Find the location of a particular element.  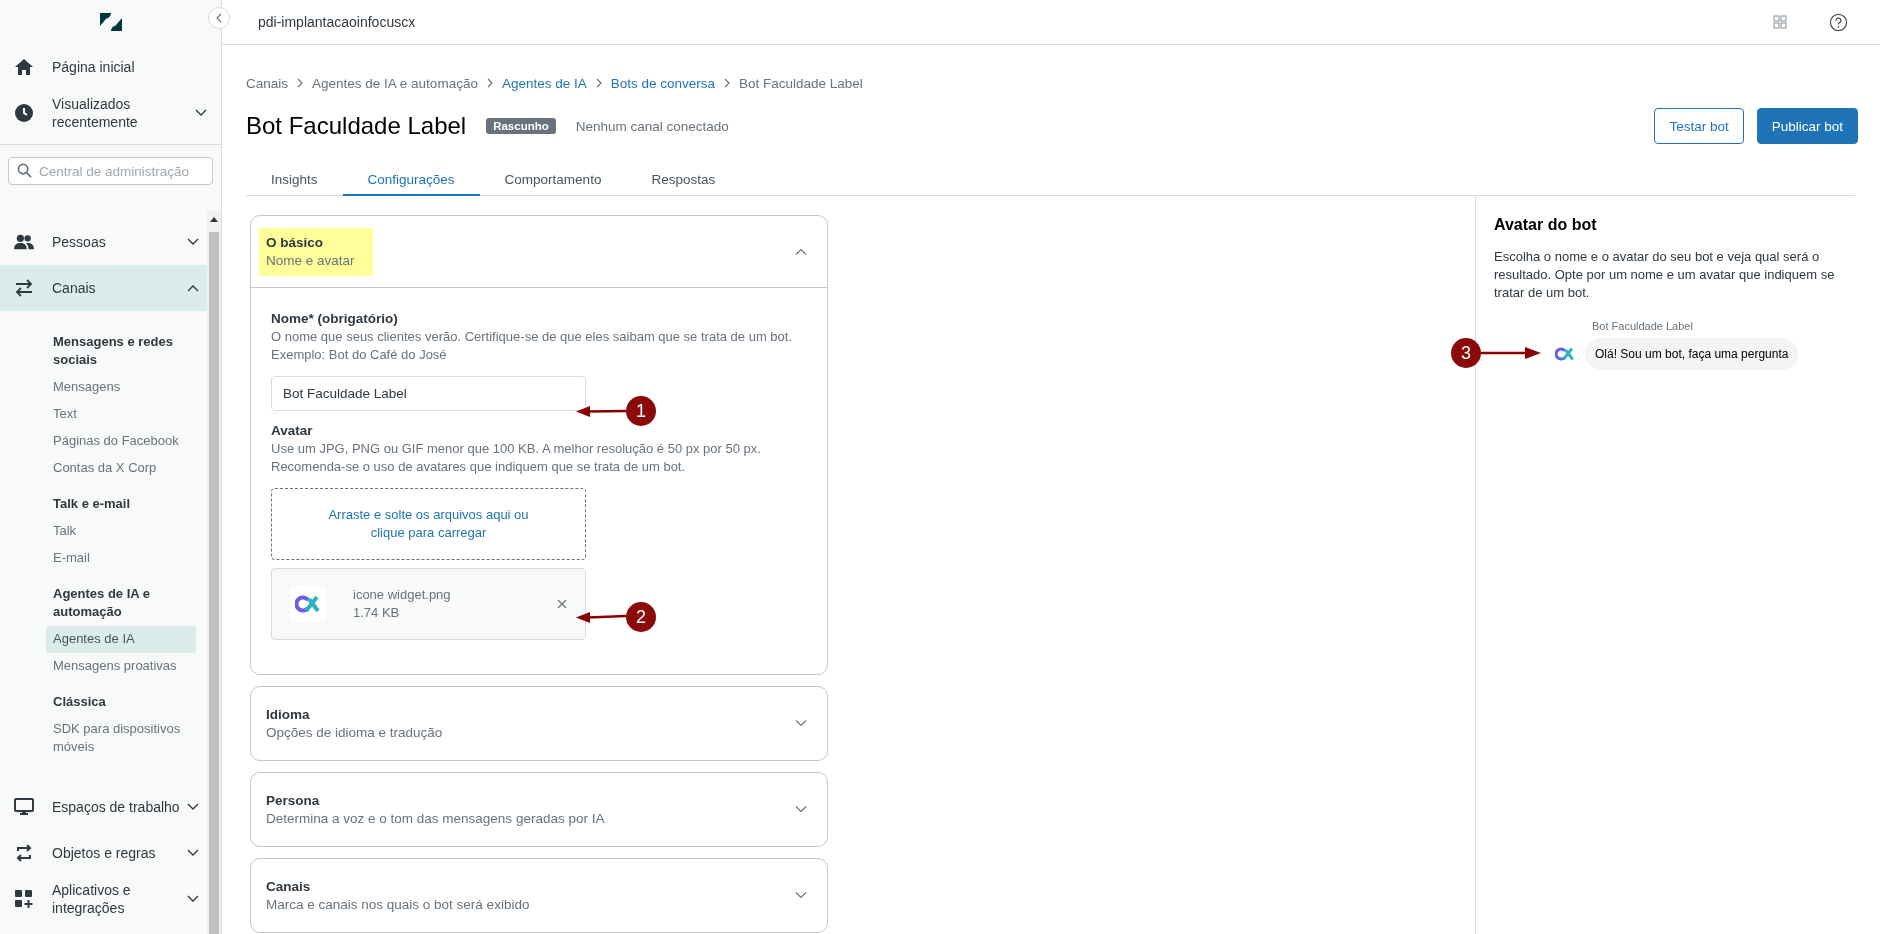

group-heading: Agentes de IA e automação is located at coordinates (102, 603).